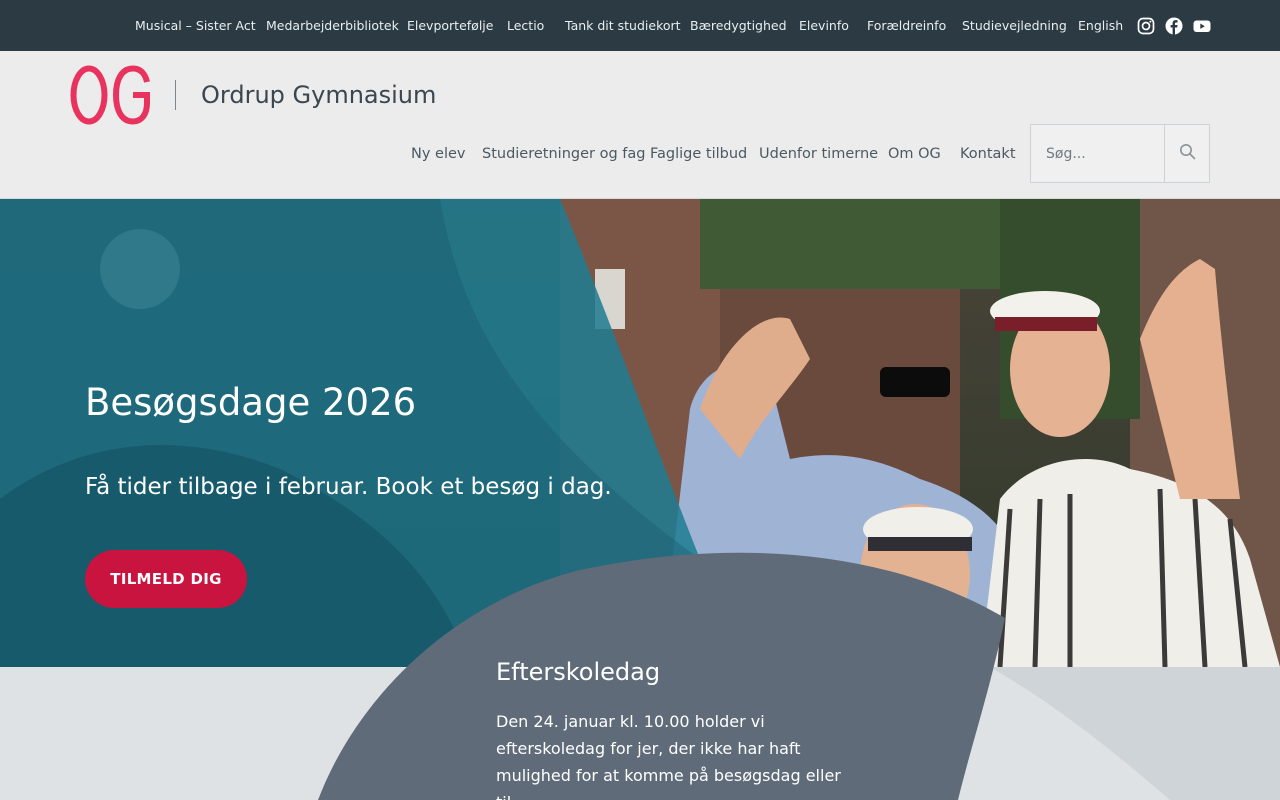 This screenshot has width=1280, height=800. I want to click on top-link-elevinfo: Elevinfo, so click(824, 26).